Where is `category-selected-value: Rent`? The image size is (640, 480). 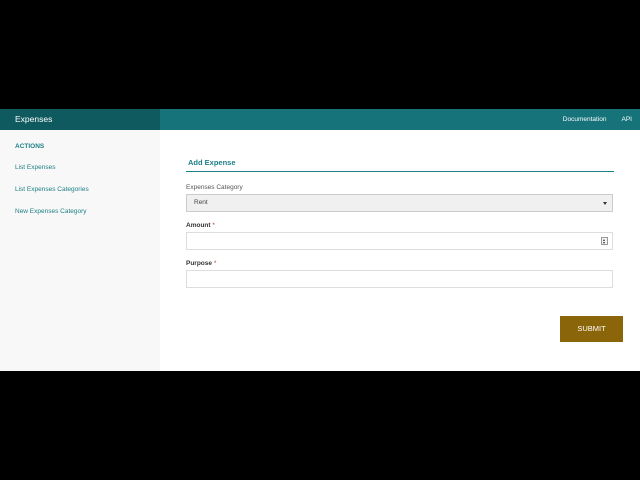 category-selected-value: Rent is located at coordinates (201, 202).